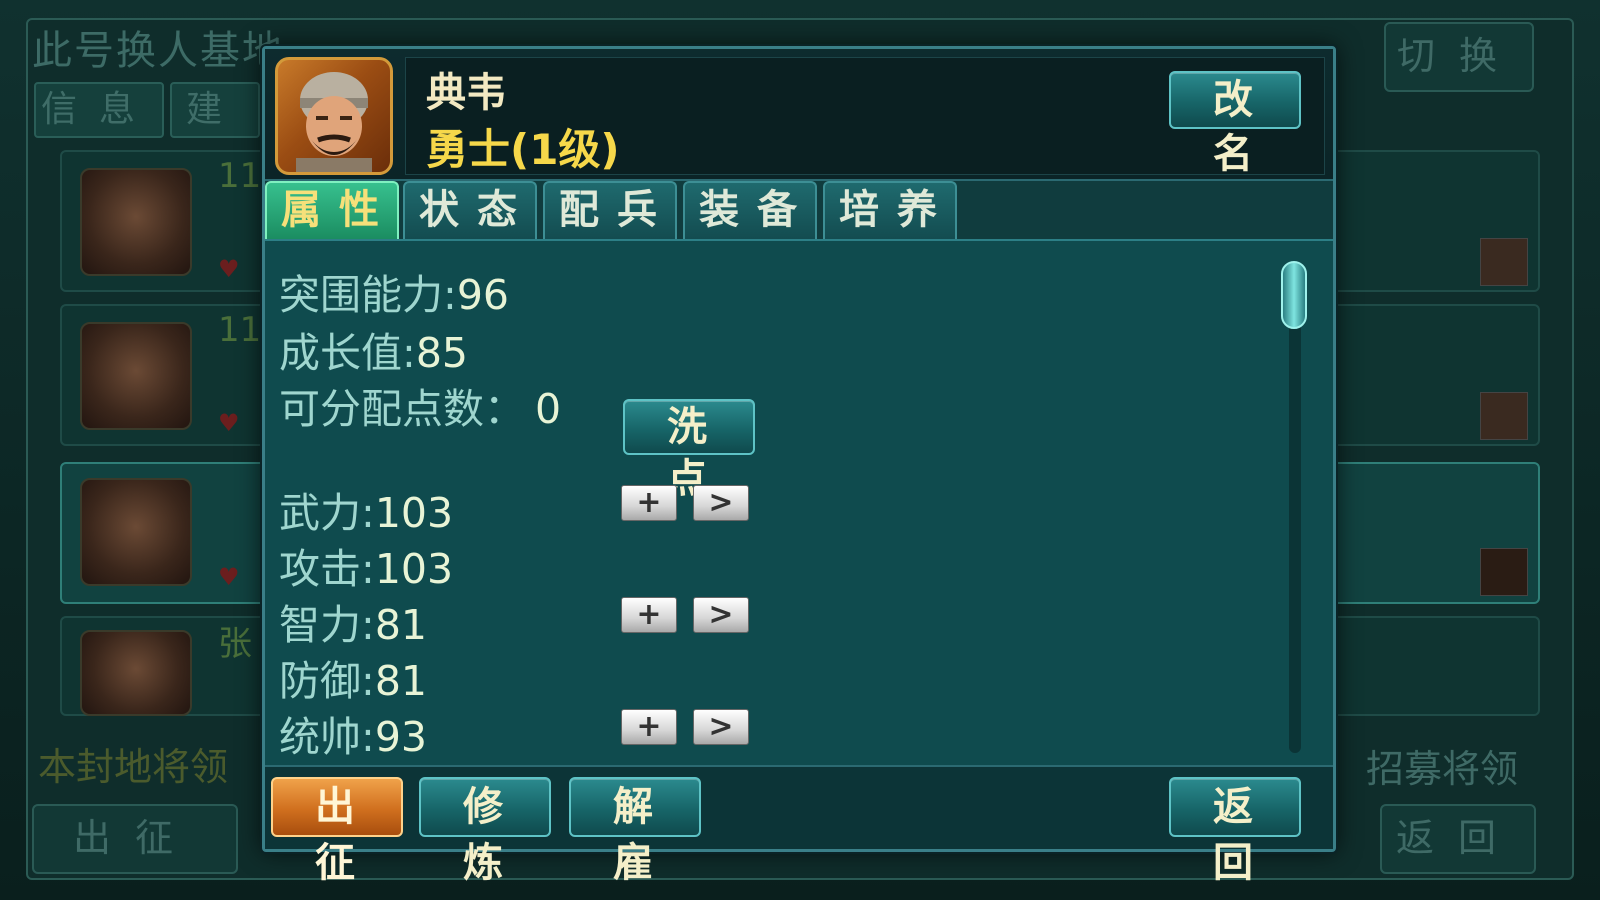 The width and height of the screenshot is (1600, 900). I want to click on stat-label: 统帅:, so click(327, 737).